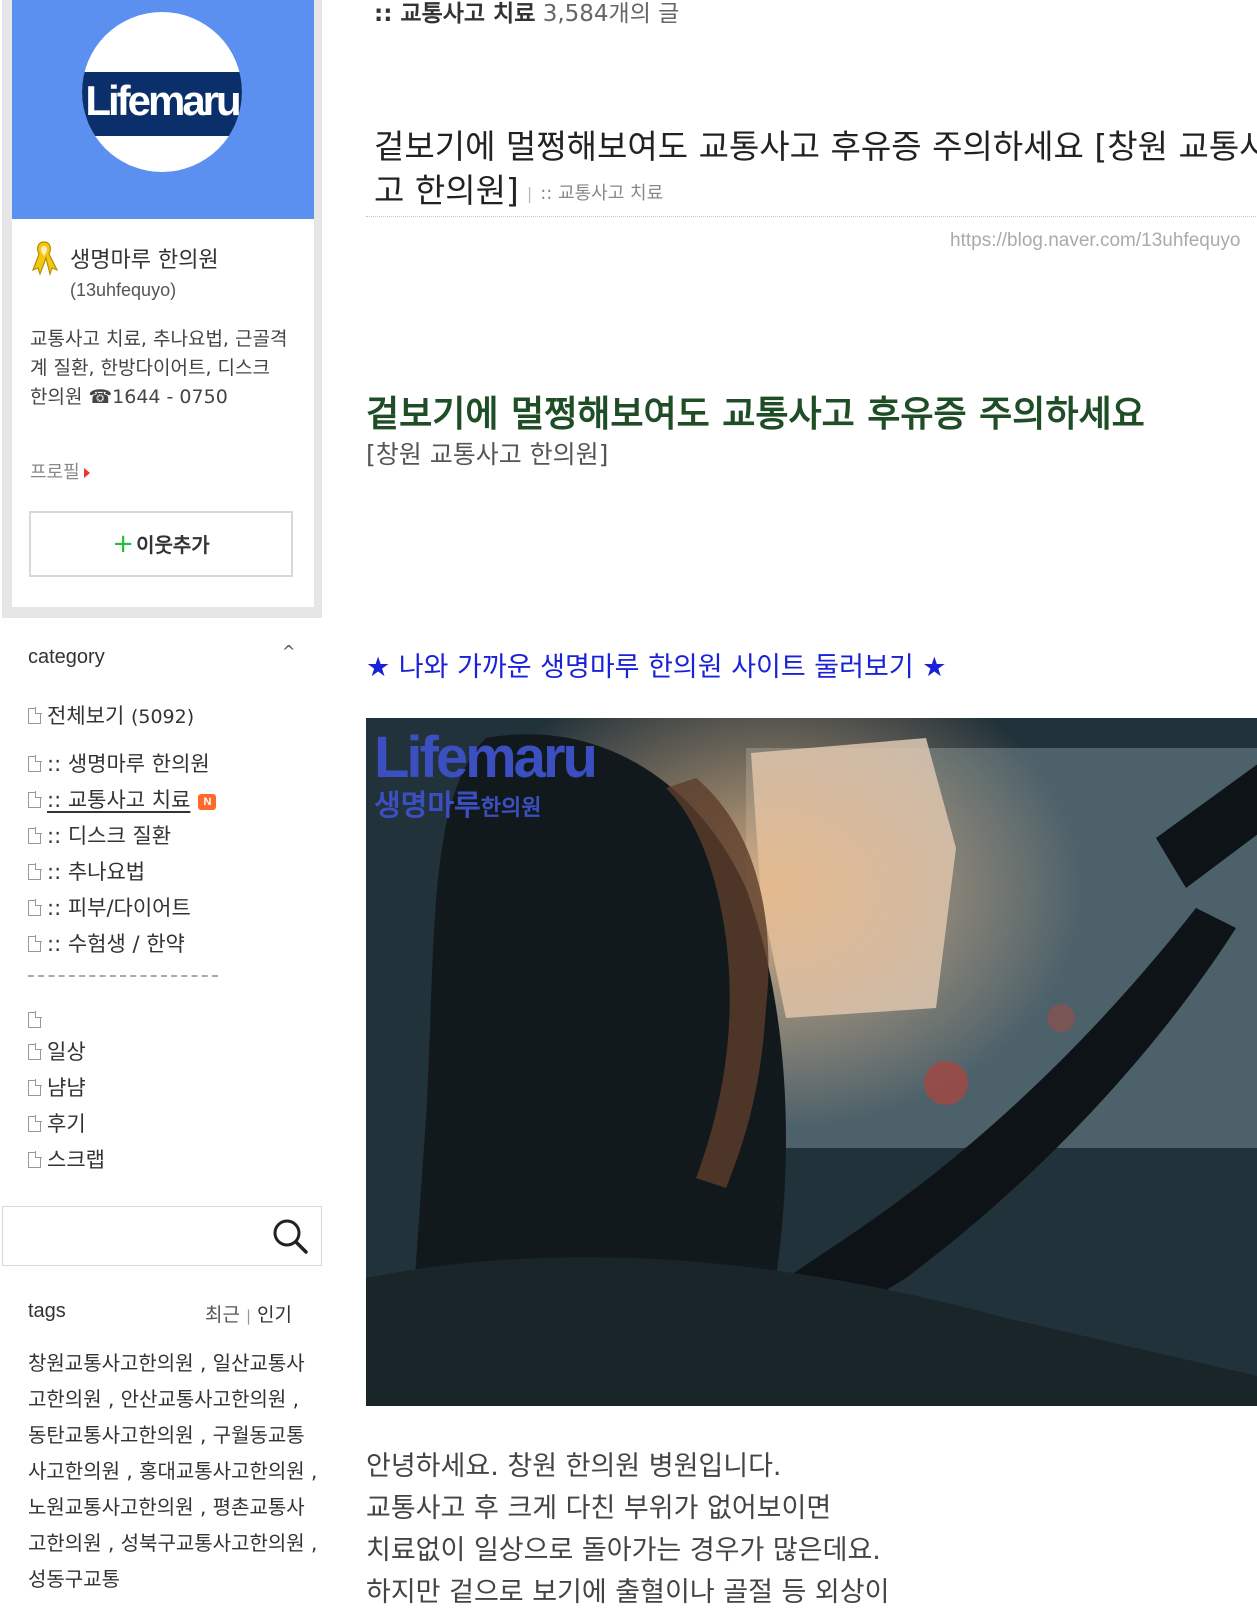 Image resolution: width=1257 pixels, height=1624 pixels. What do you see at coordinates (623, 1550) in the screenshot?
I see `body-paragraph-line: 치료없이 일상으로 돌아가는 경우가 많은데요.` at bounding box center [623, 1550].